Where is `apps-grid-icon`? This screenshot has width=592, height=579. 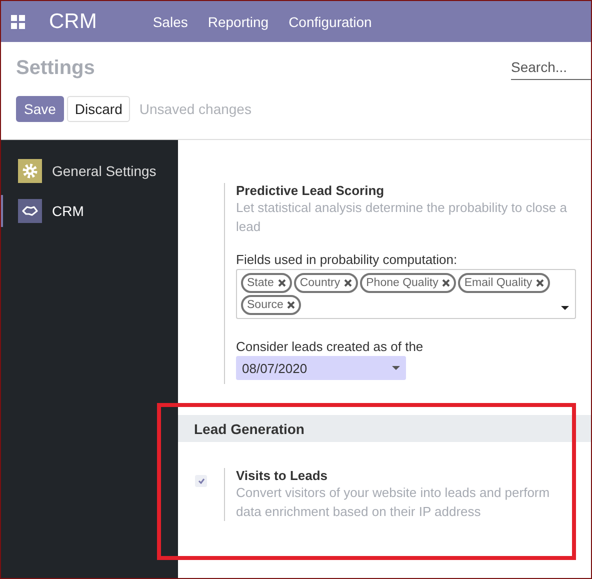
apps-grid-icon is located at coordinates (18, 21).